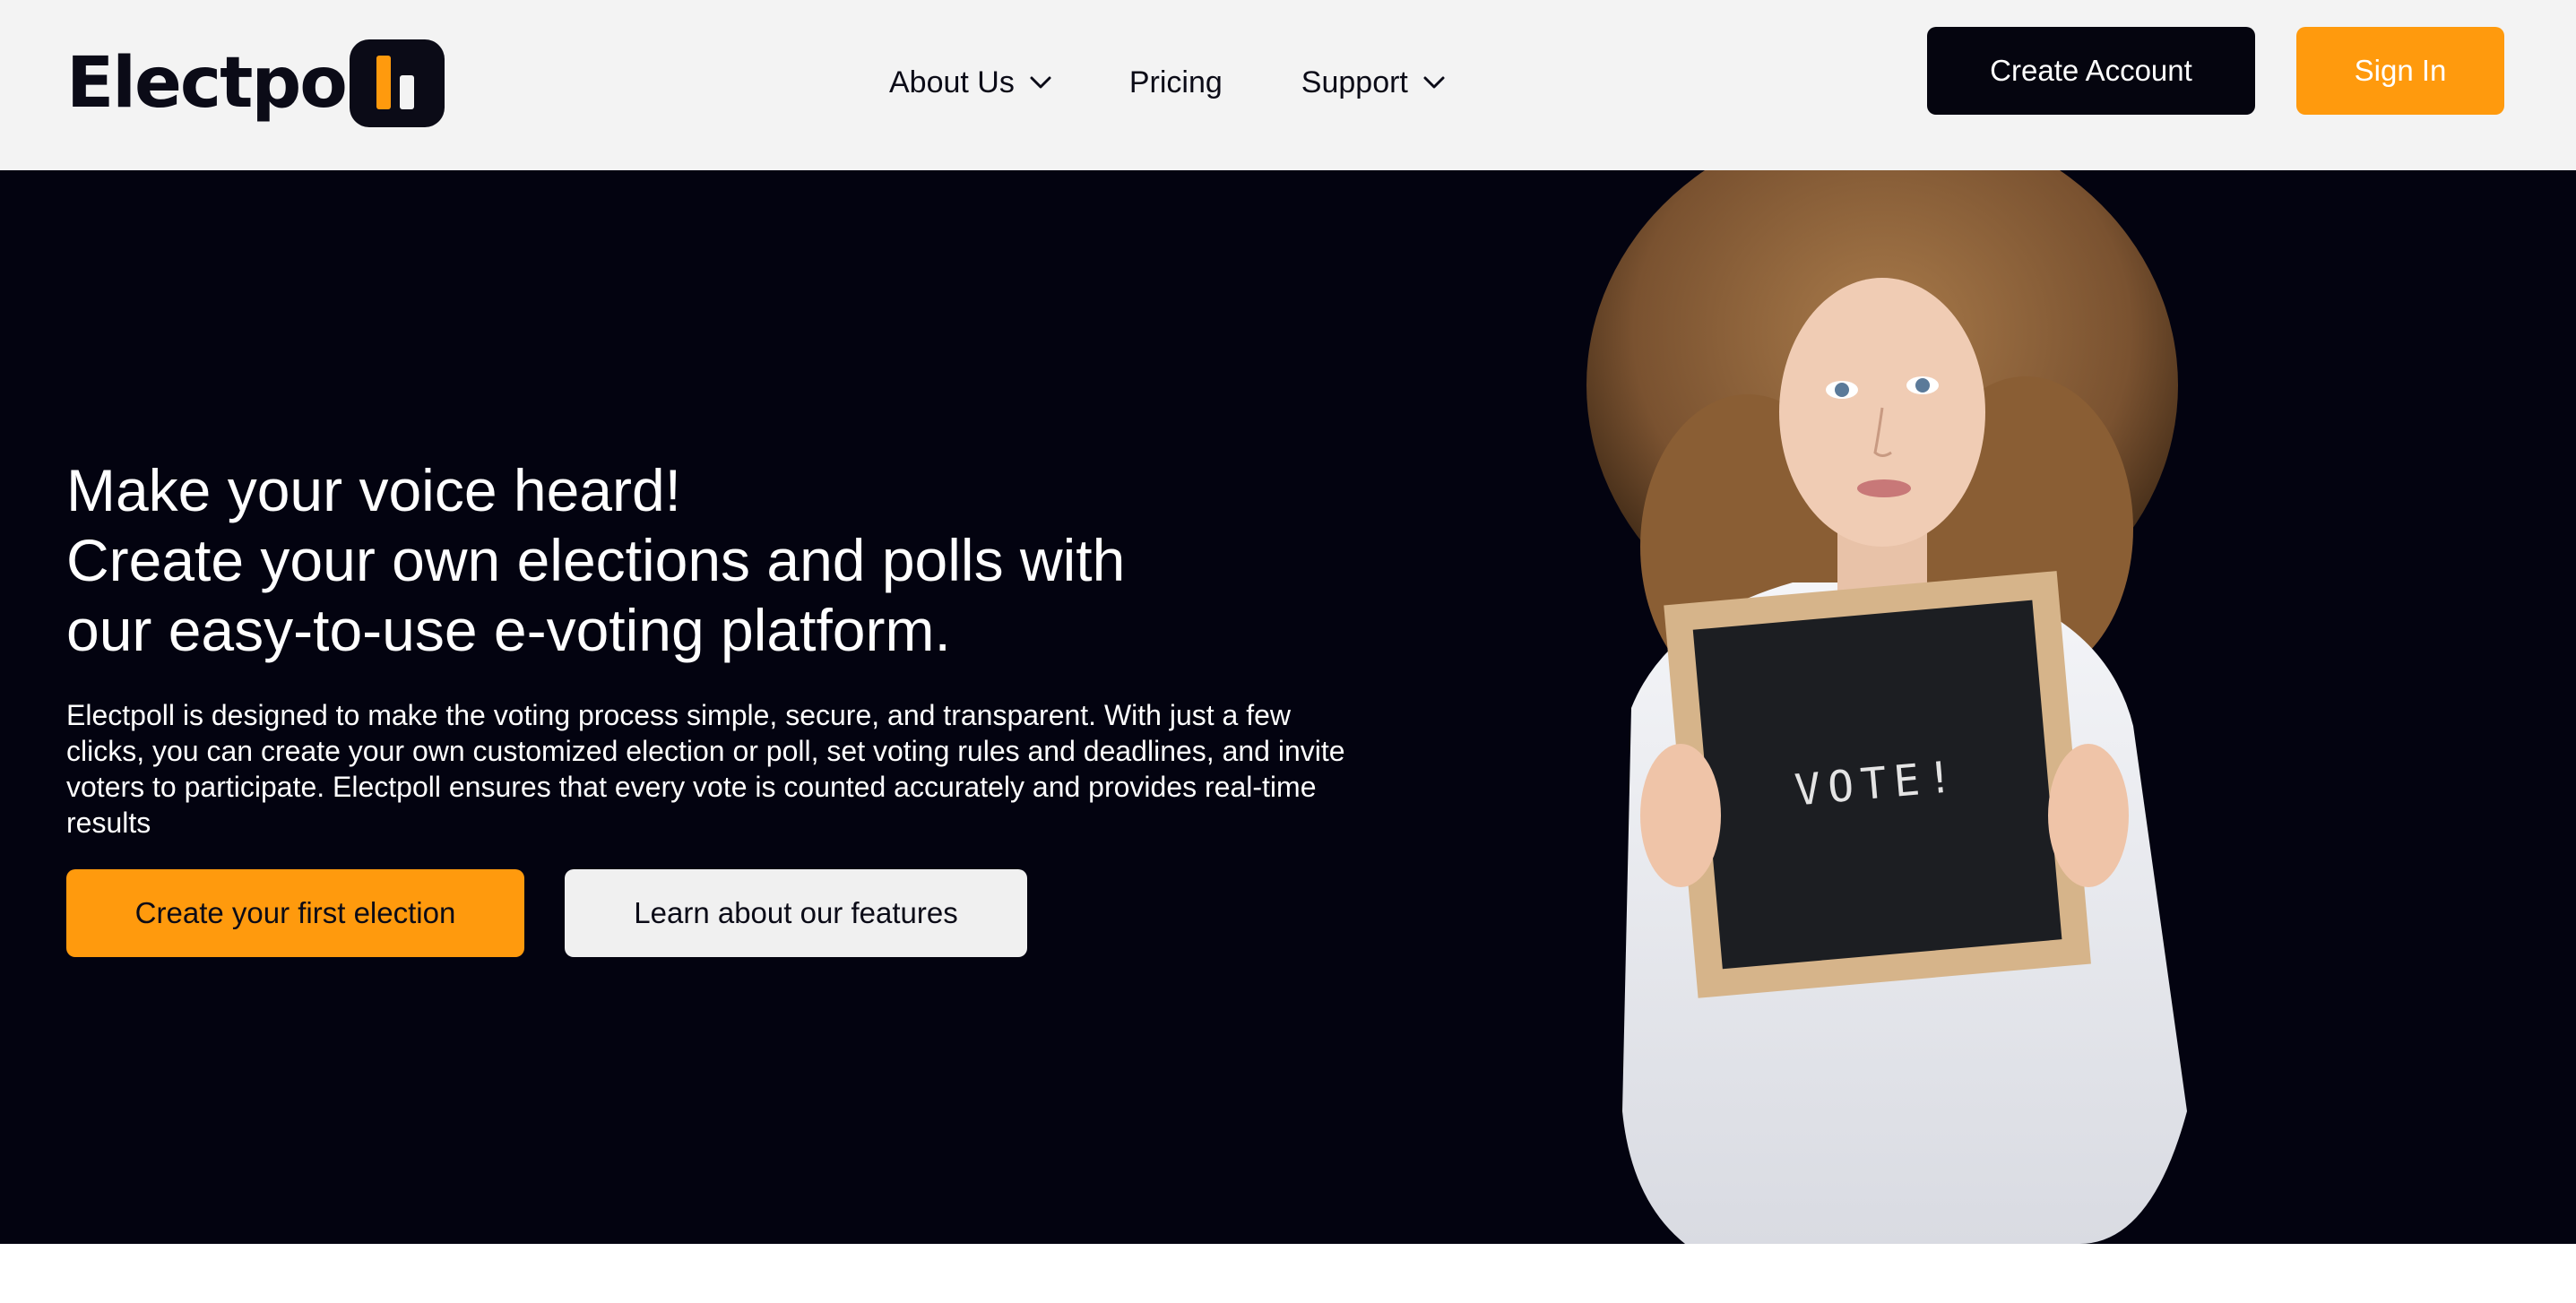 Image resolution: width=2576 pixels, height=1303 pixels. Describe the element at coordinates (796, 913) in the screenshot. I see `learn-features-button: Learn about our features` at that location.